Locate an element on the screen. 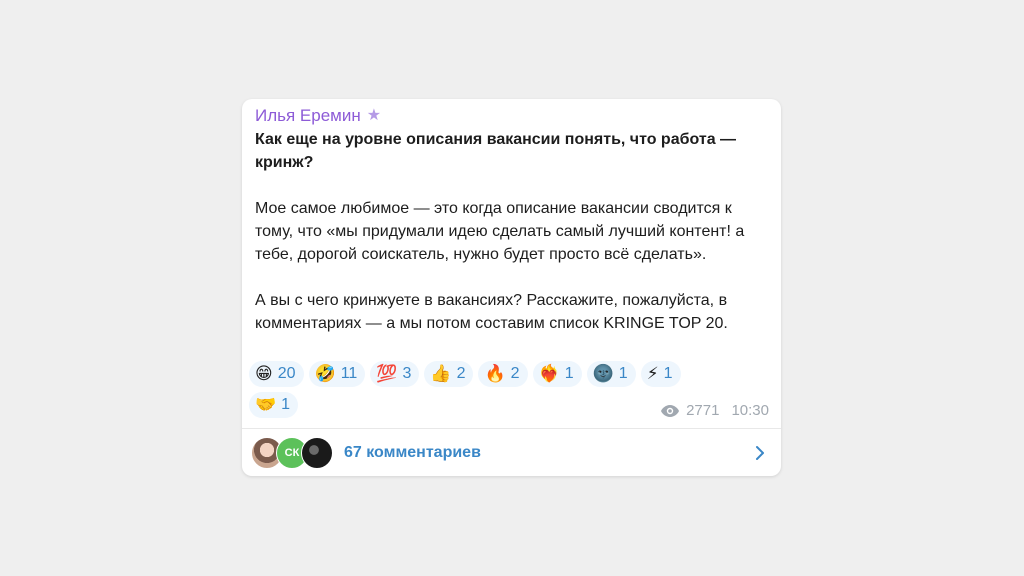 This screenshot has height=576, width=1024. reaction-fire: 🔥 2 is located at coordinates (503, 374).